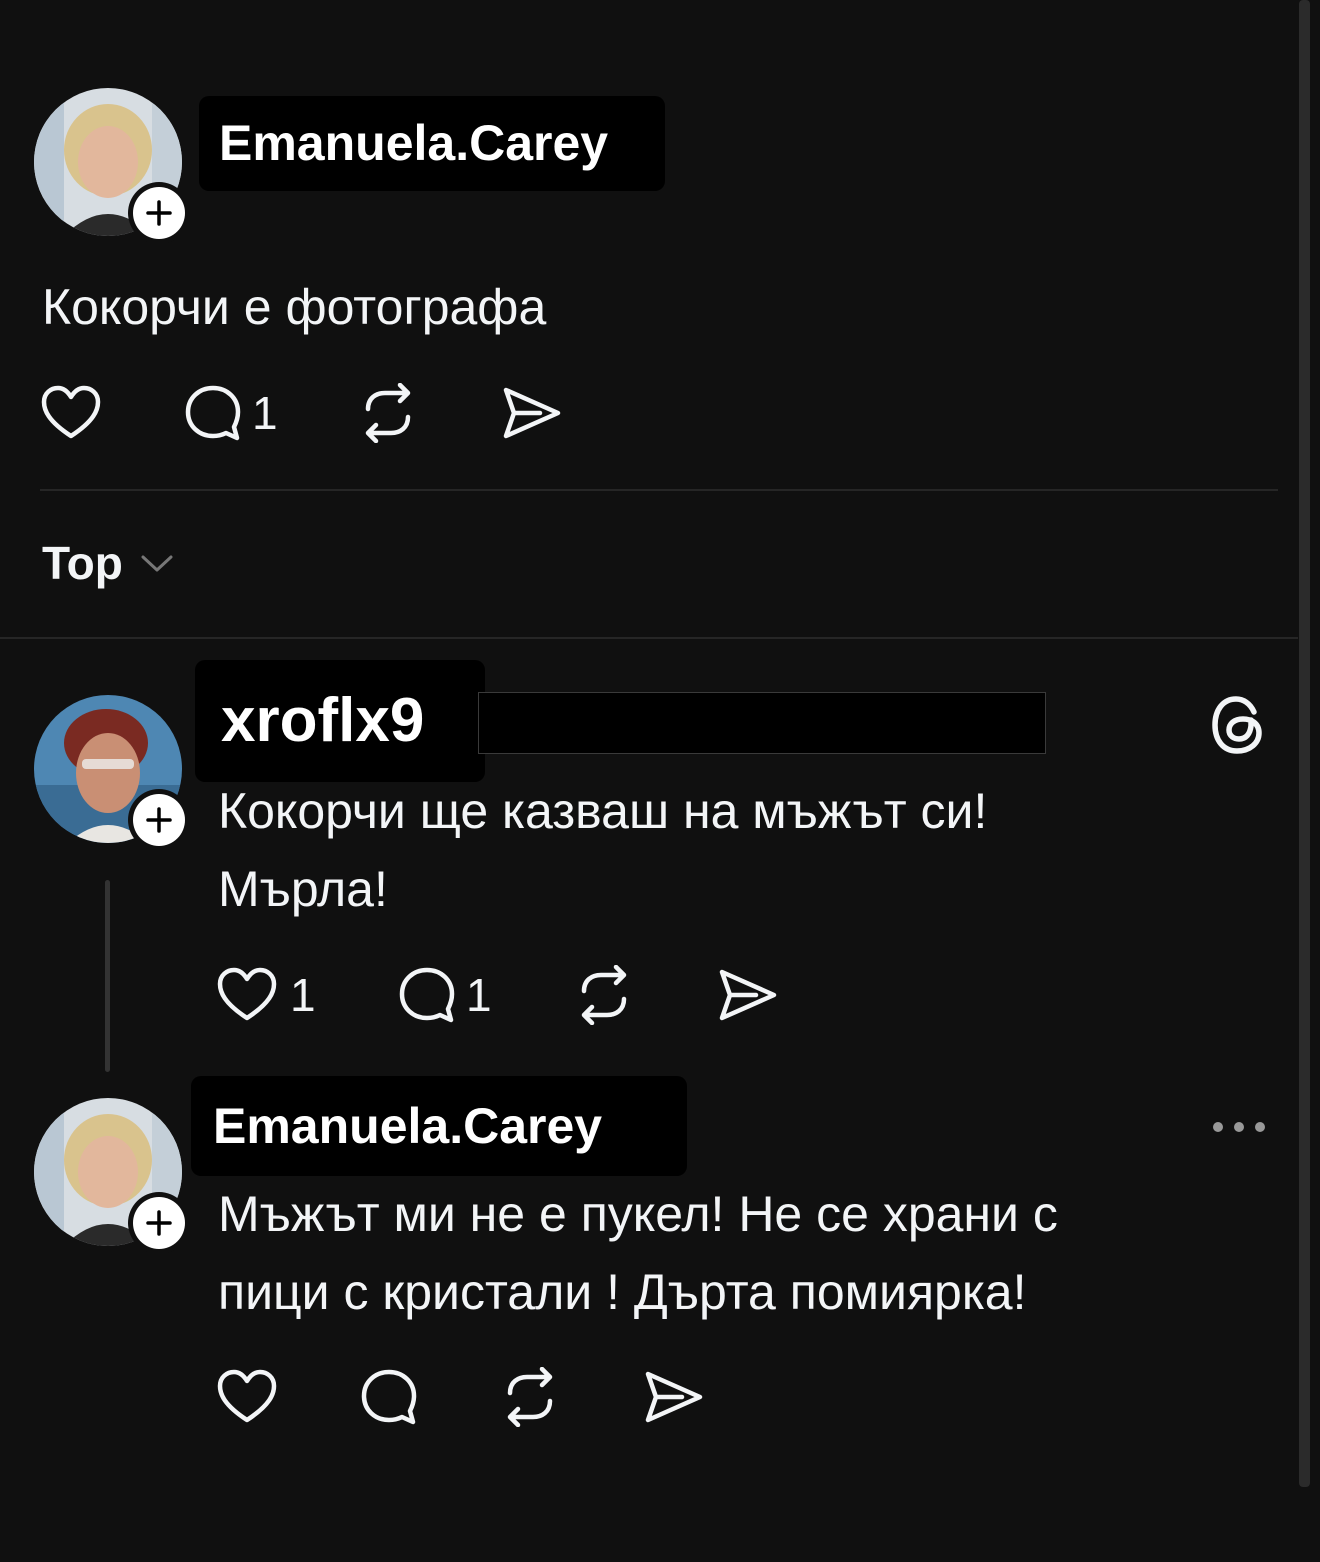 This screenshot has height=1562, width=1320. Describe the element at coordinates (1239, 1127) in the screenshot. I see `more-icon` at that location.